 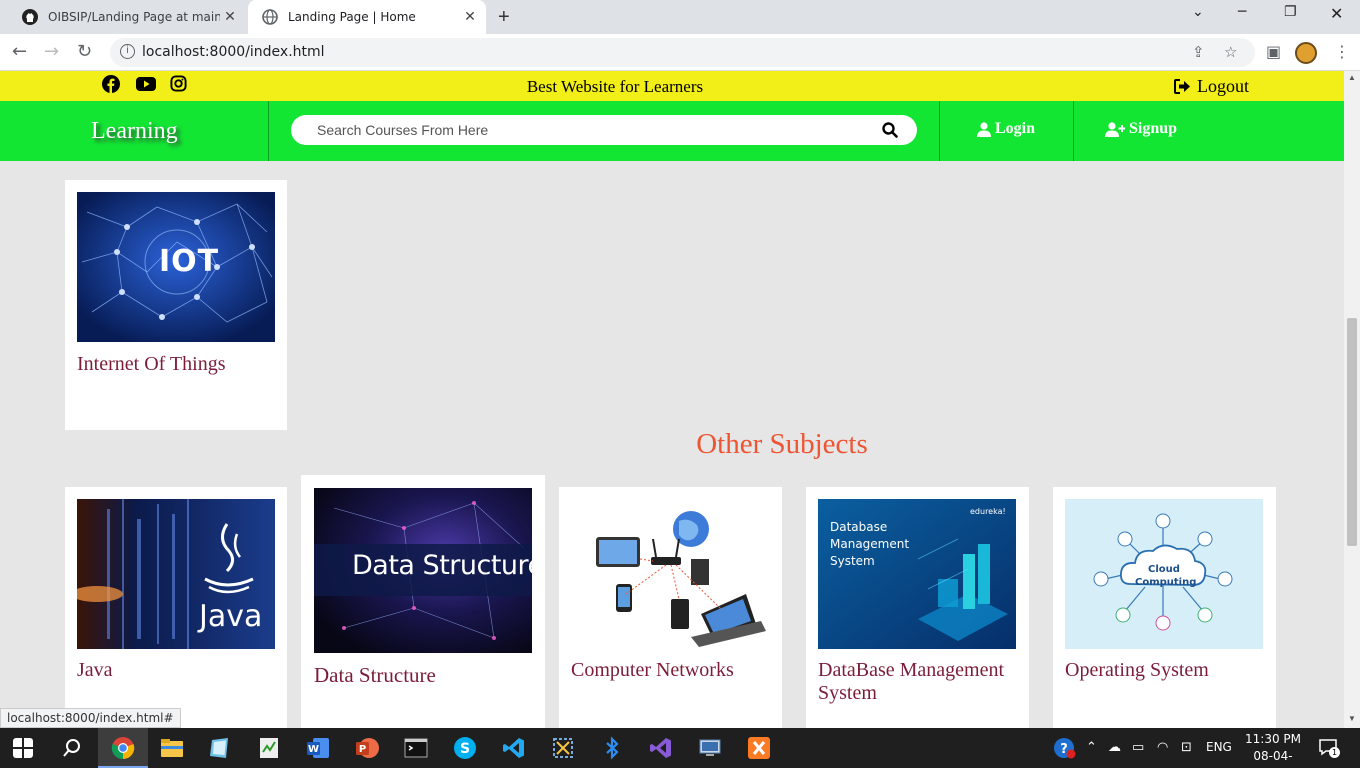 What do you see at coordinates (442, 565) in the screenshot?
I see `data-structure-image-text: Data Structure` at bounding box center [442, 565].